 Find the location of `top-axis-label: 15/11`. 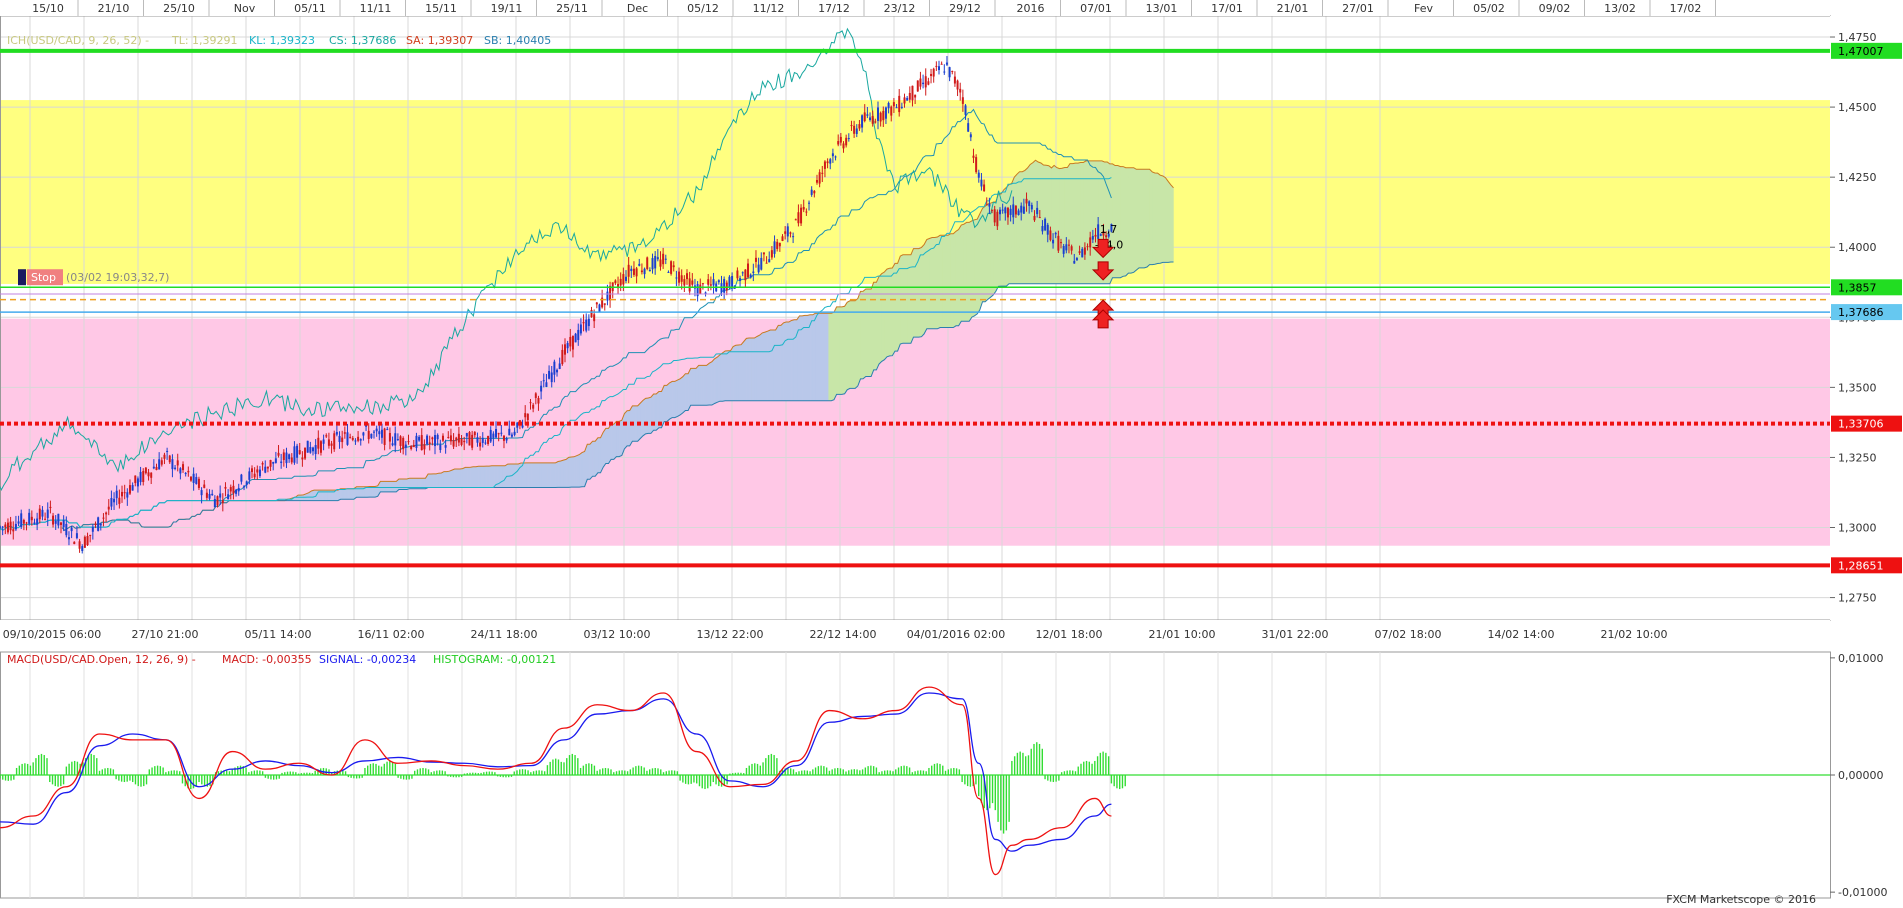

top-axis-label: 15/11 is located at coordinates (441, 8).